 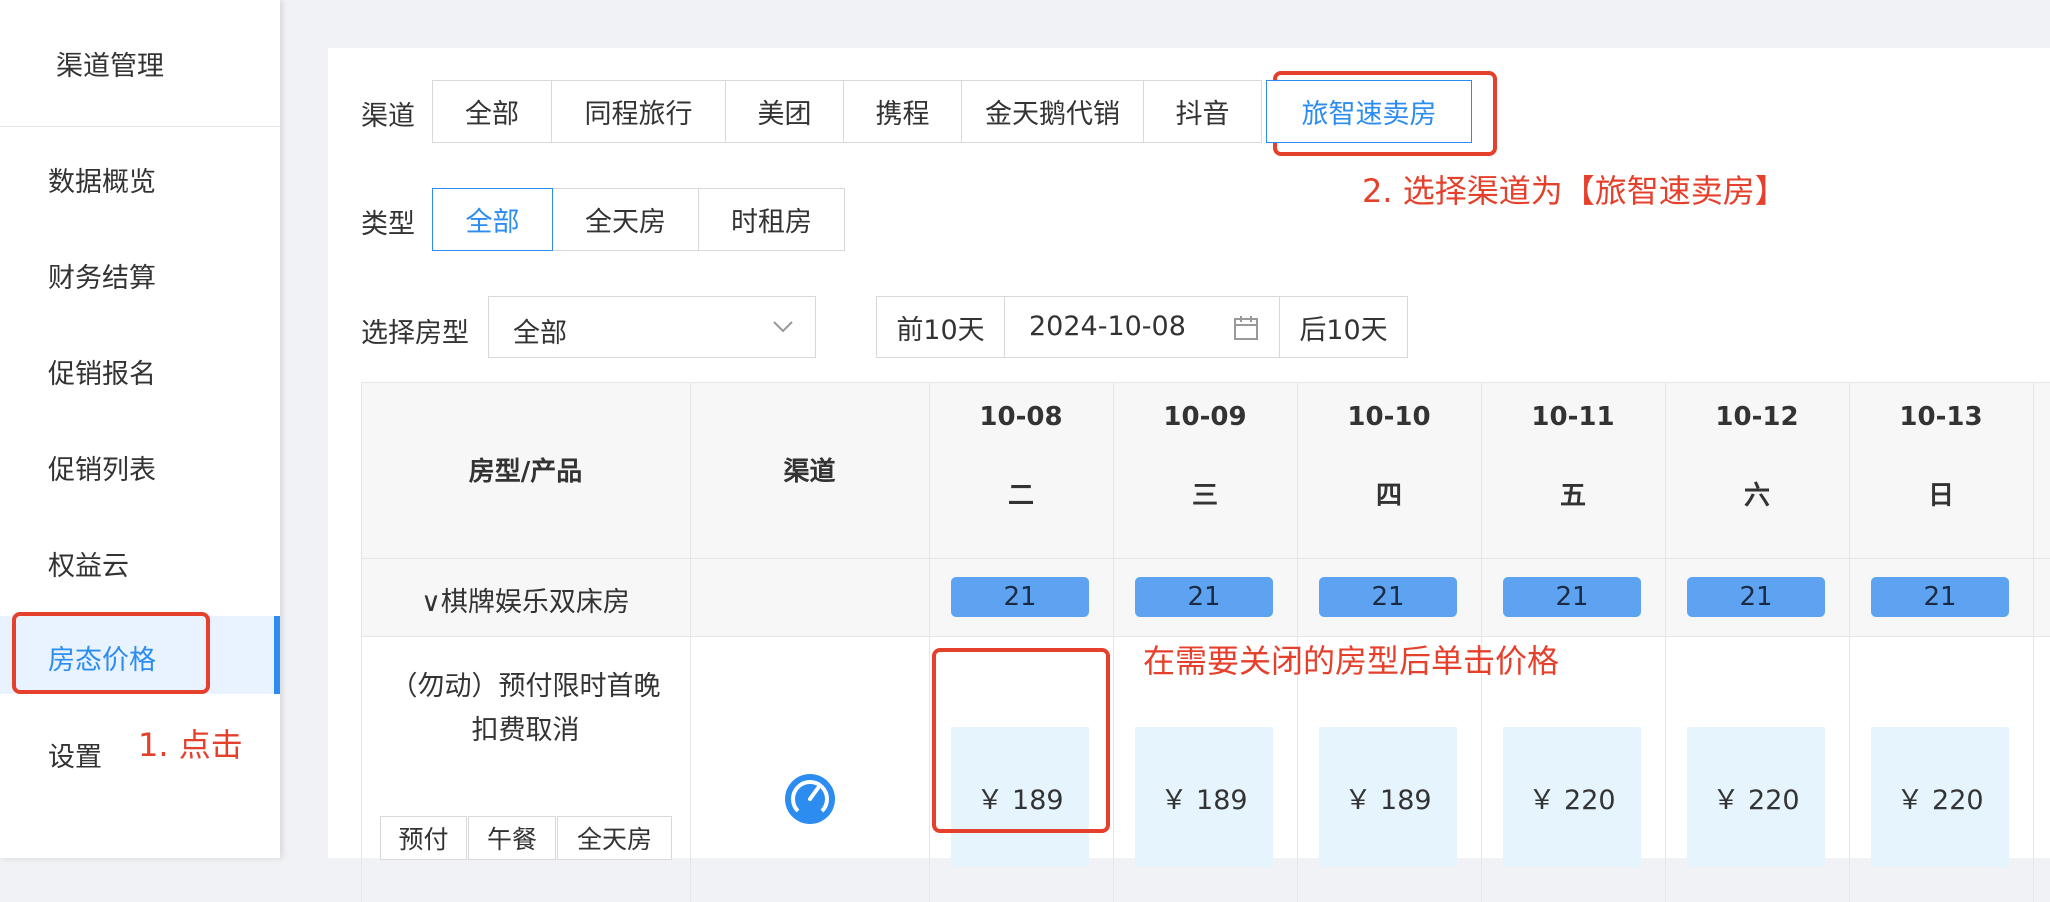 What do you see at coordinates (1246, 328) in the screenshot?
I see `calendar-icon` at bounding box center [1246, 328].